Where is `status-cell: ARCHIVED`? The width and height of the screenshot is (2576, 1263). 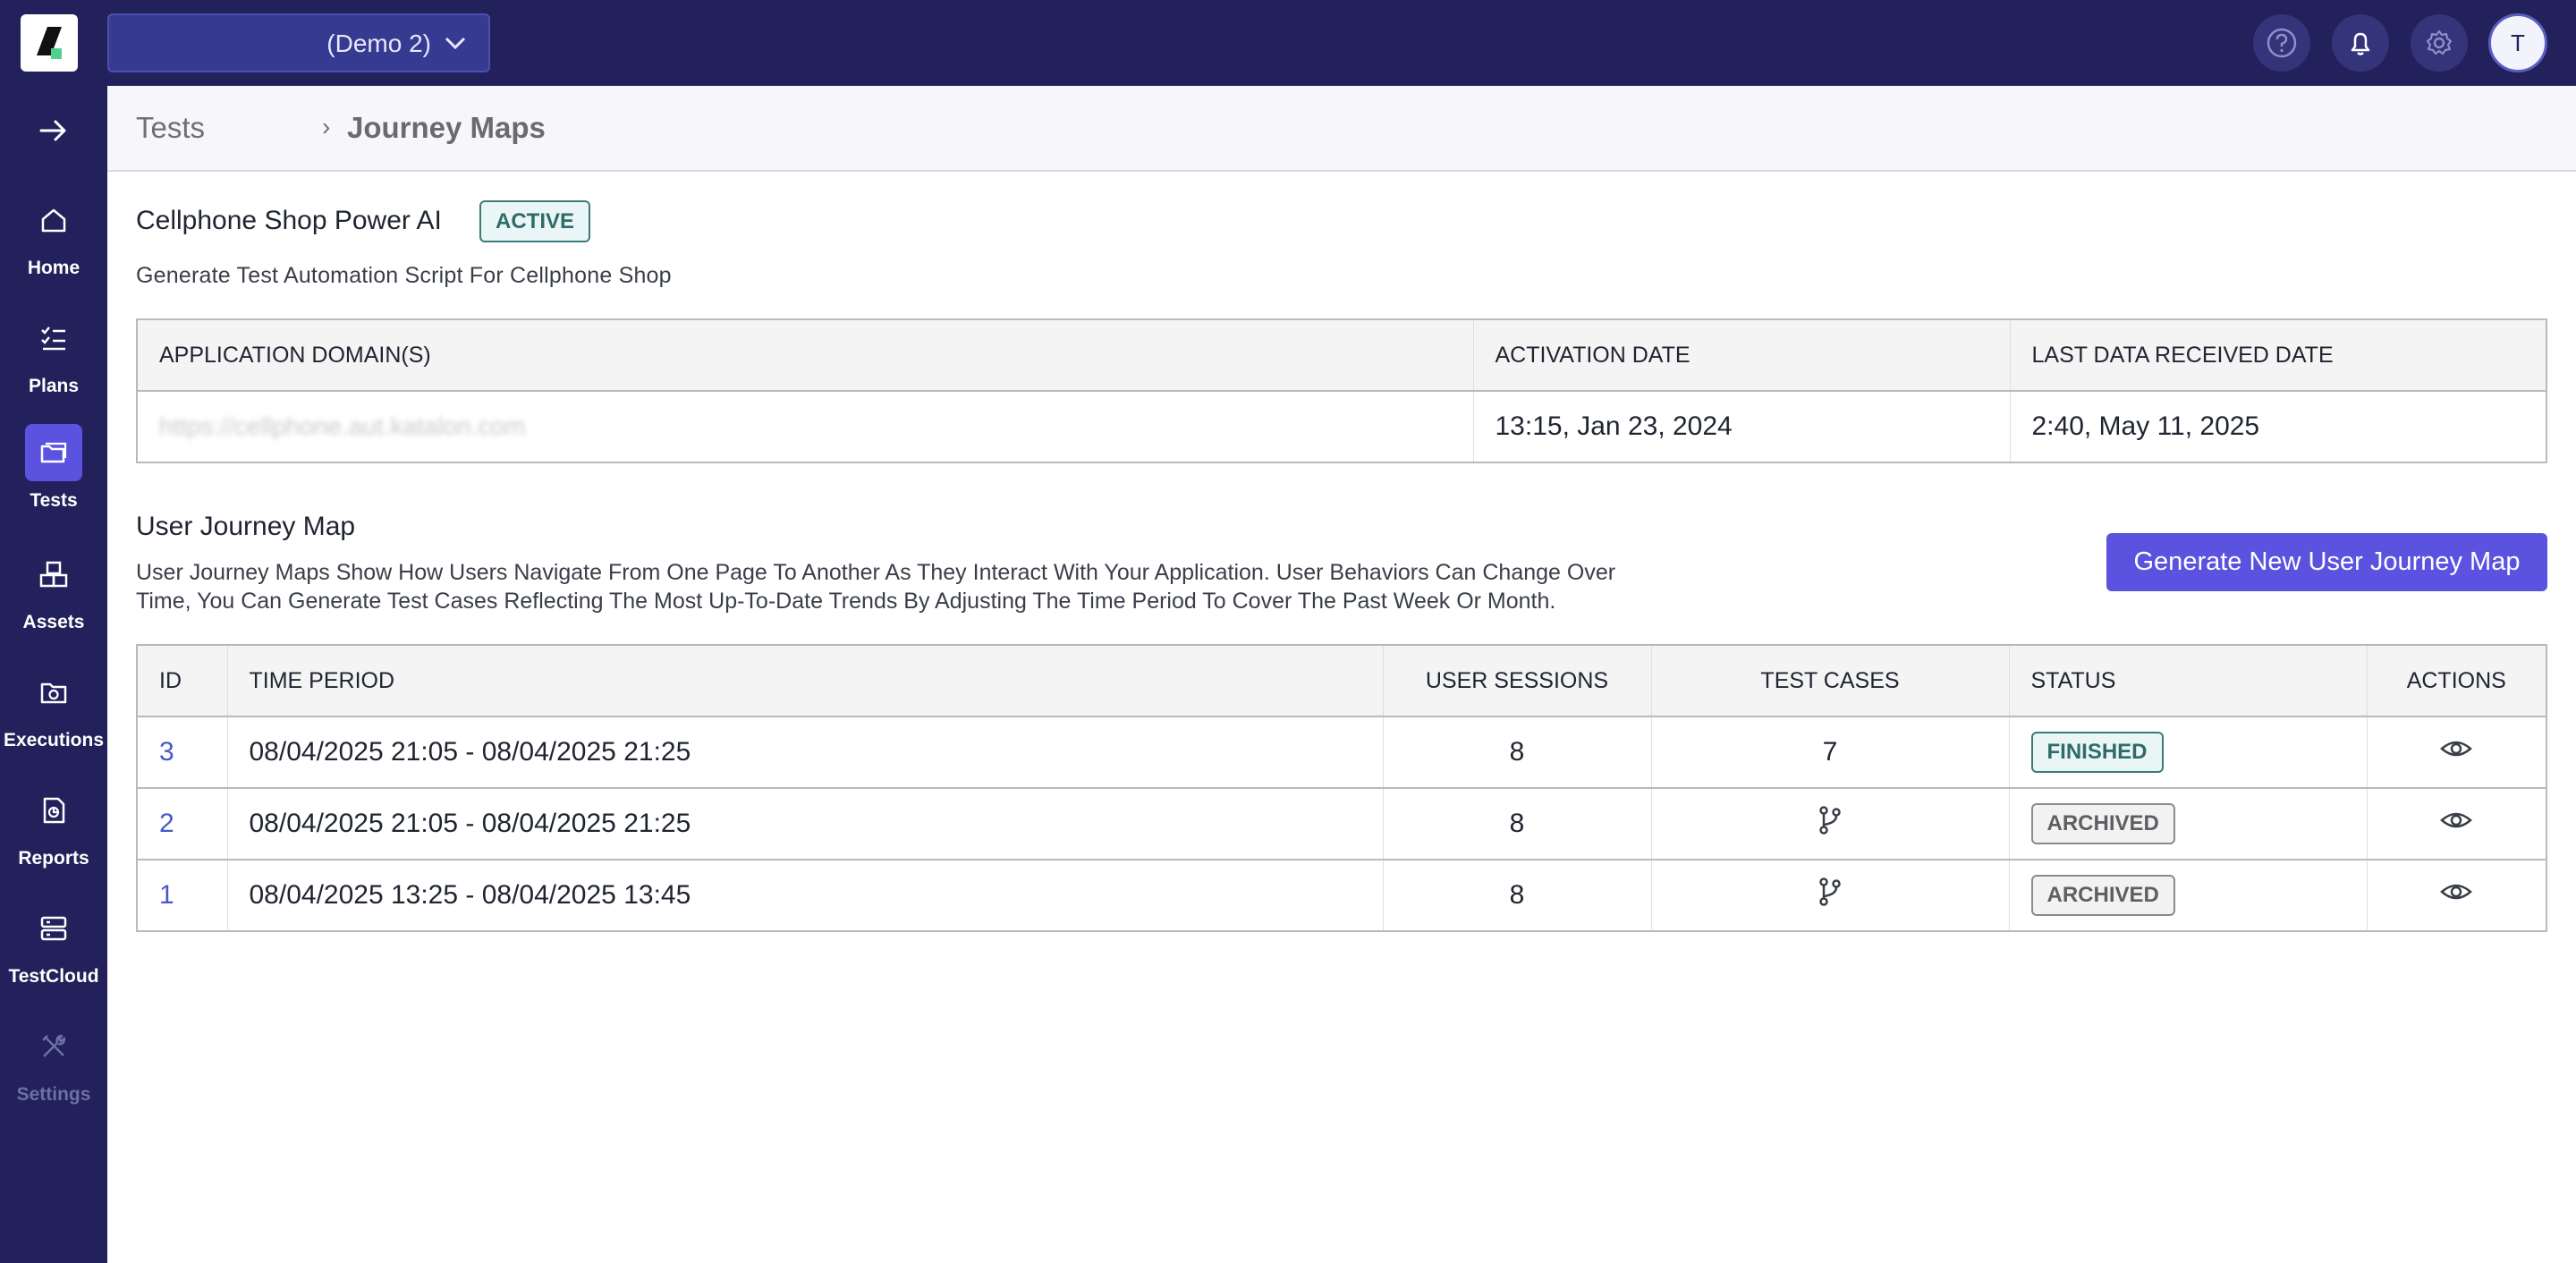
status-cell: ARCHIVED is located at coordinates (2188, 895).